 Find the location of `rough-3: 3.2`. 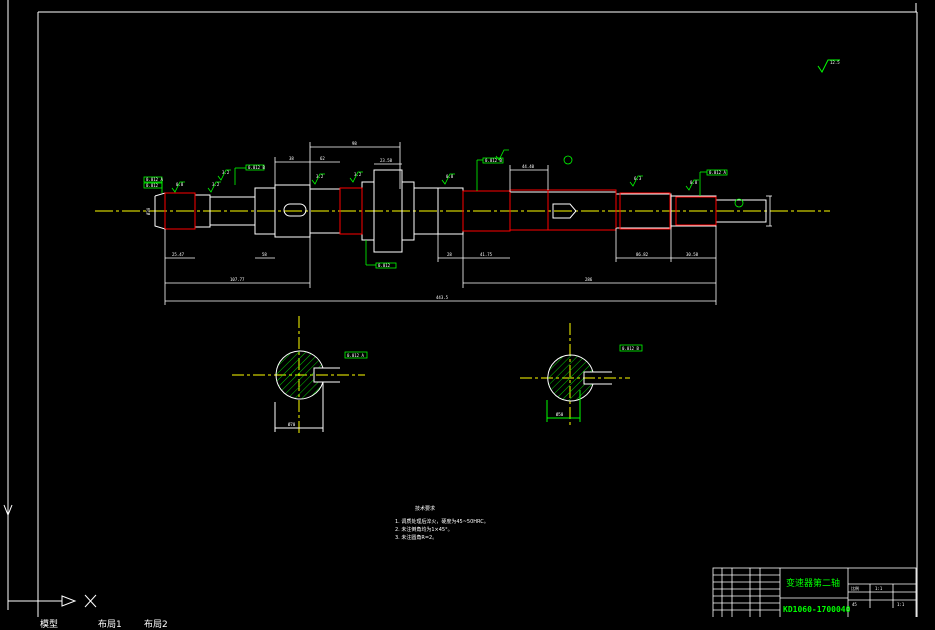

rough-3: 3.2 is located at coordinates (226, 172).